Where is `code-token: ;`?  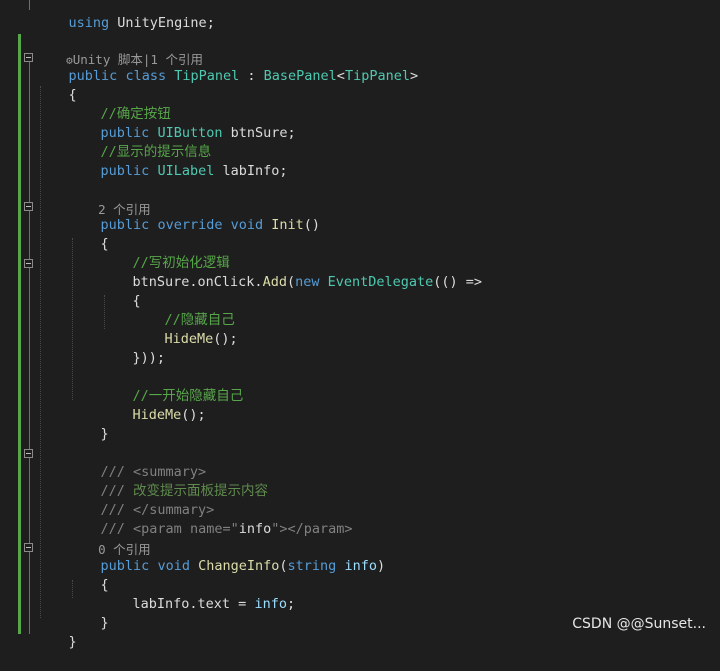 code-token: ; is located at coordinates (291, 604).